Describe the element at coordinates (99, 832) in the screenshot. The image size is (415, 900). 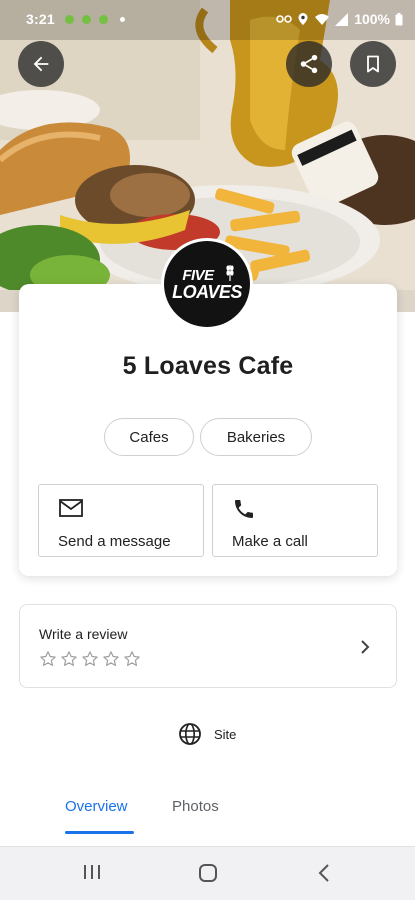
I see `active-tab-indicator` at that location.